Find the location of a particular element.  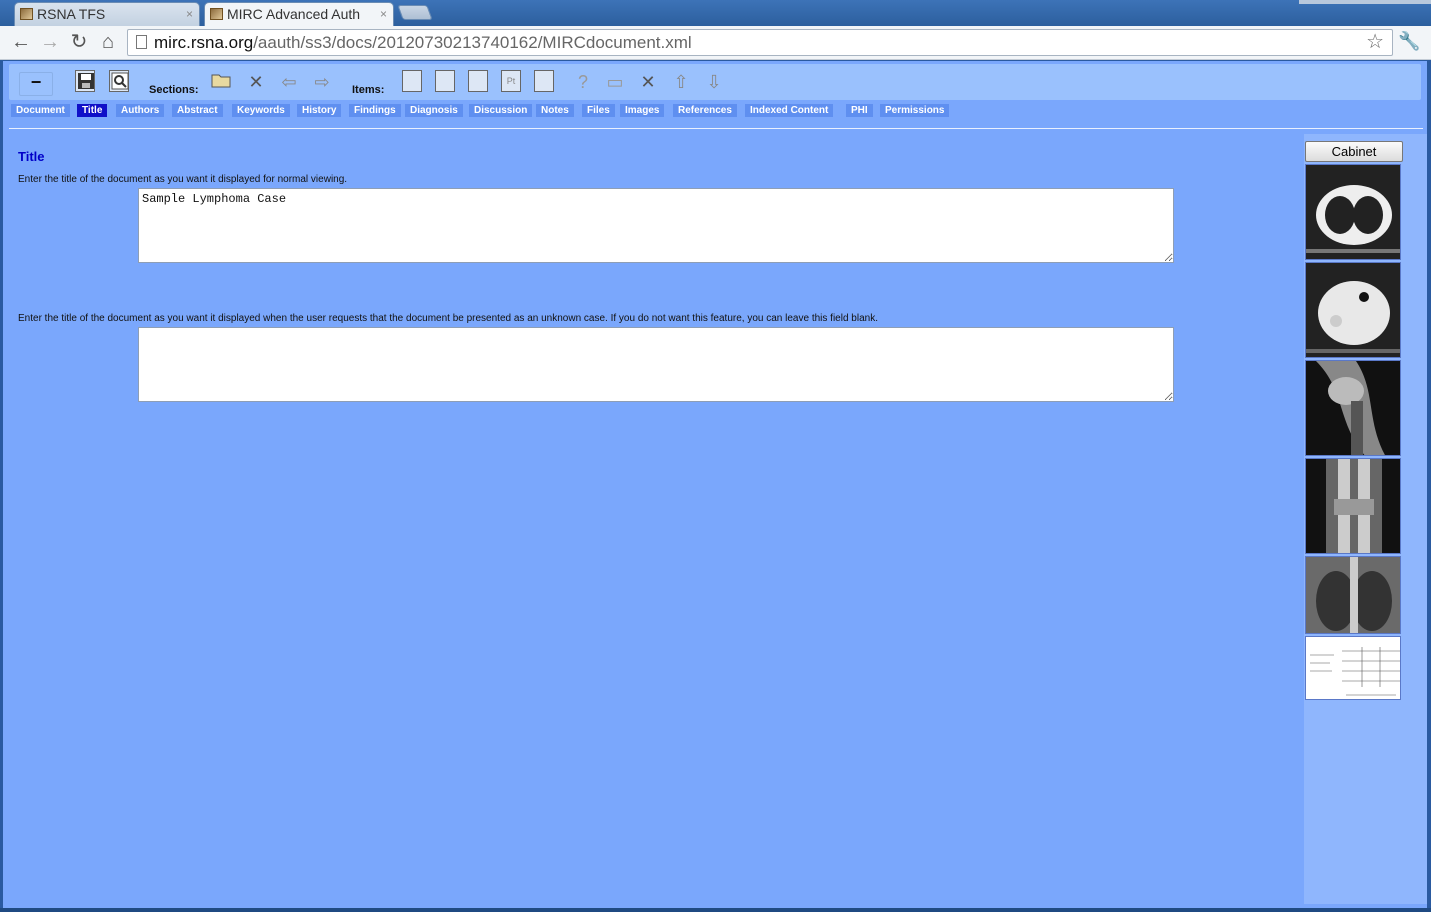

tab-references: References is located at coordinates (705, 110).